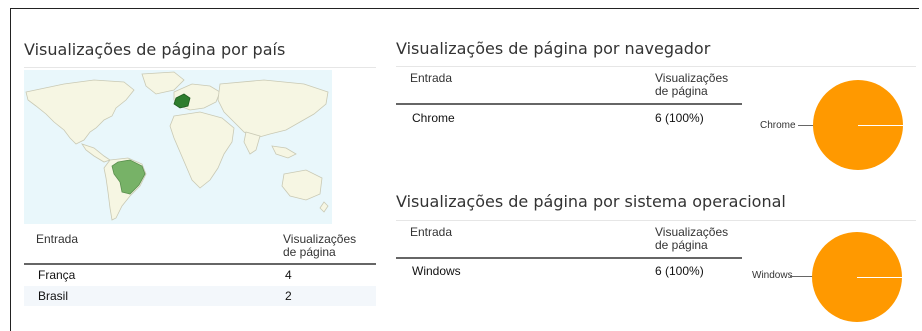 The width and height of the screenshot is (922, 331). I want to click on os-title-divider, so click(656, 220).